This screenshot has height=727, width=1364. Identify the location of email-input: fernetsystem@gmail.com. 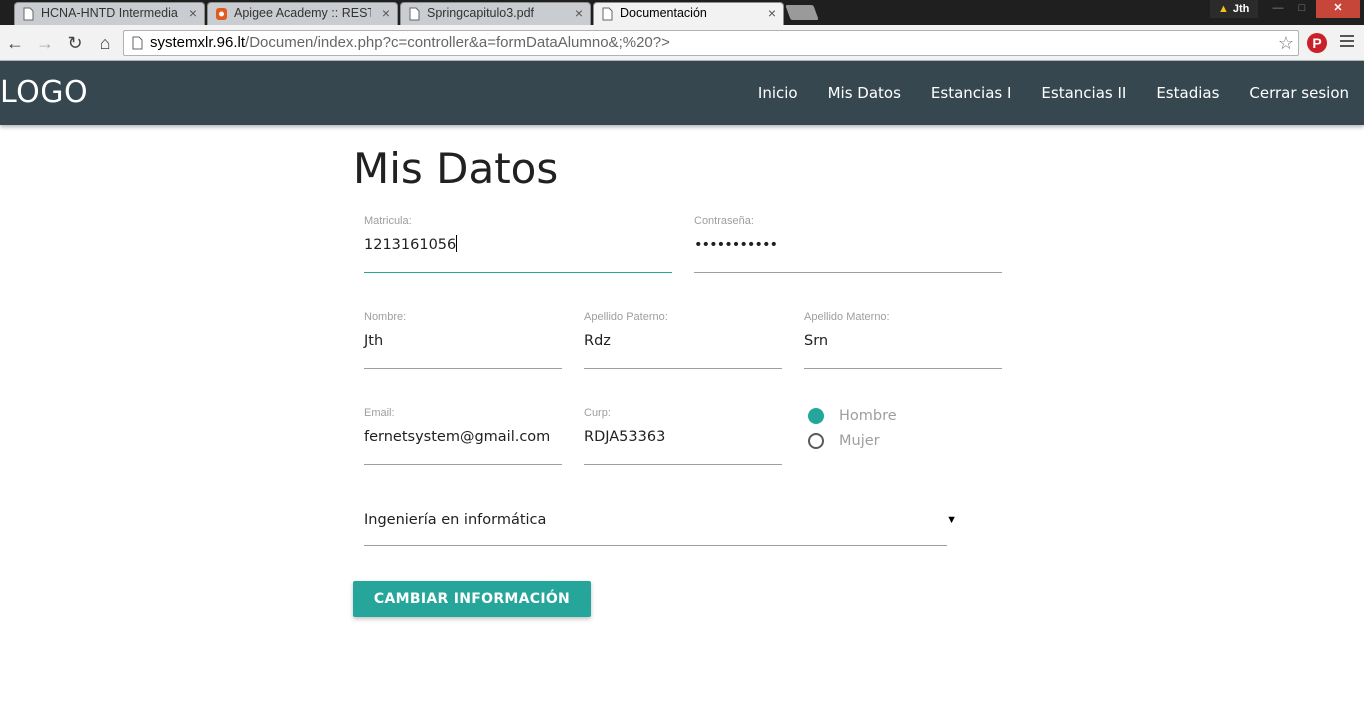
(463, 437).